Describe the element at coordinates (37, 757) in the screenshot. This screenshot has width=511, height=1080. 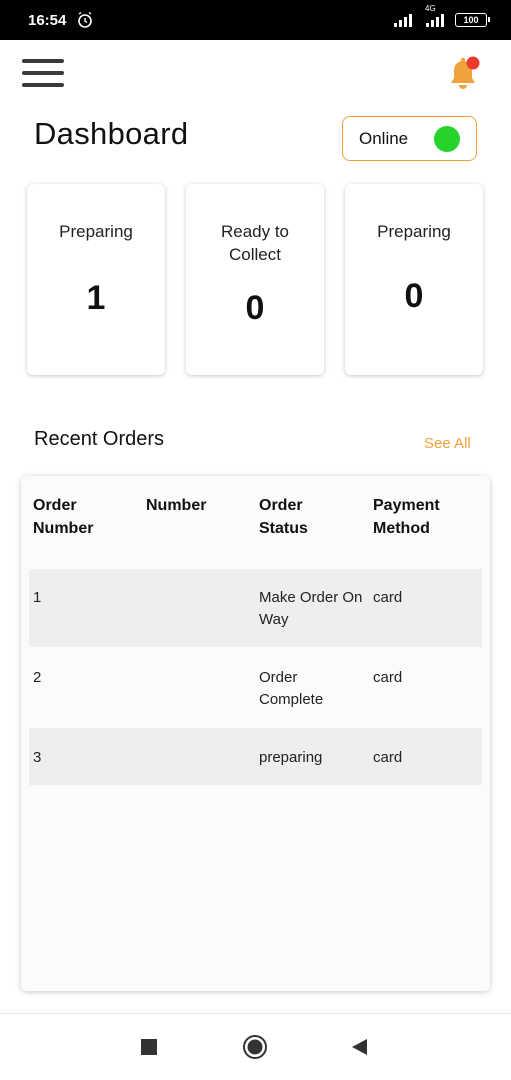
I see `order-number-cell: 3` at that location.